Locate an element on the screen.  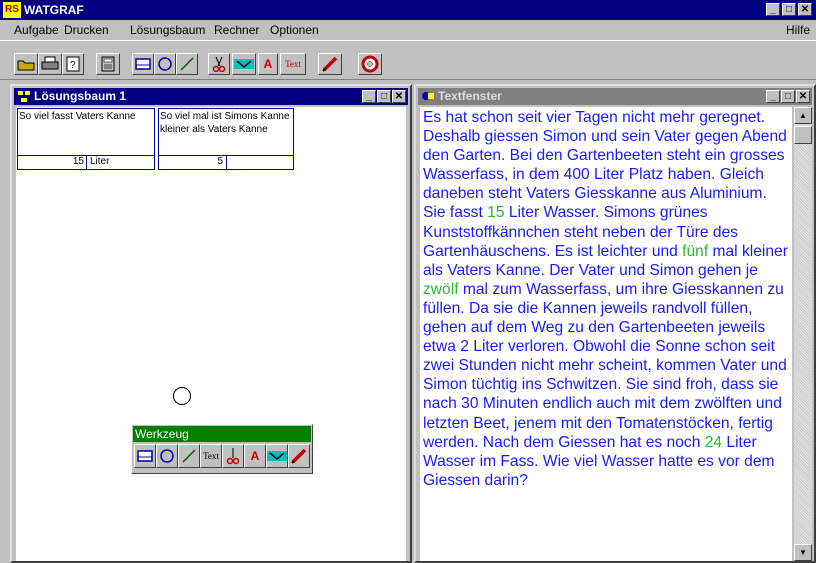
menu-aufgabe: Aufgabe is located at coordinates (36, 30).